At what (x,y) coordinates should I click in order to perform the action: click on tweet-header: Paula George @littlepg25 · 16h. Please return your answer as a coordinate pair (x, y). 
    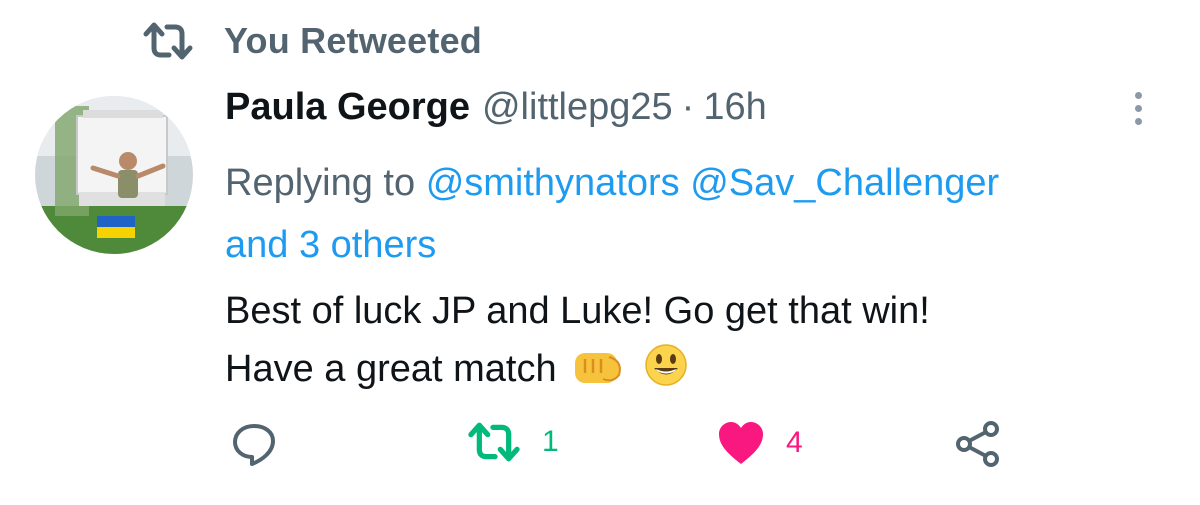
    Looking at the image, I should click on (496, 107).